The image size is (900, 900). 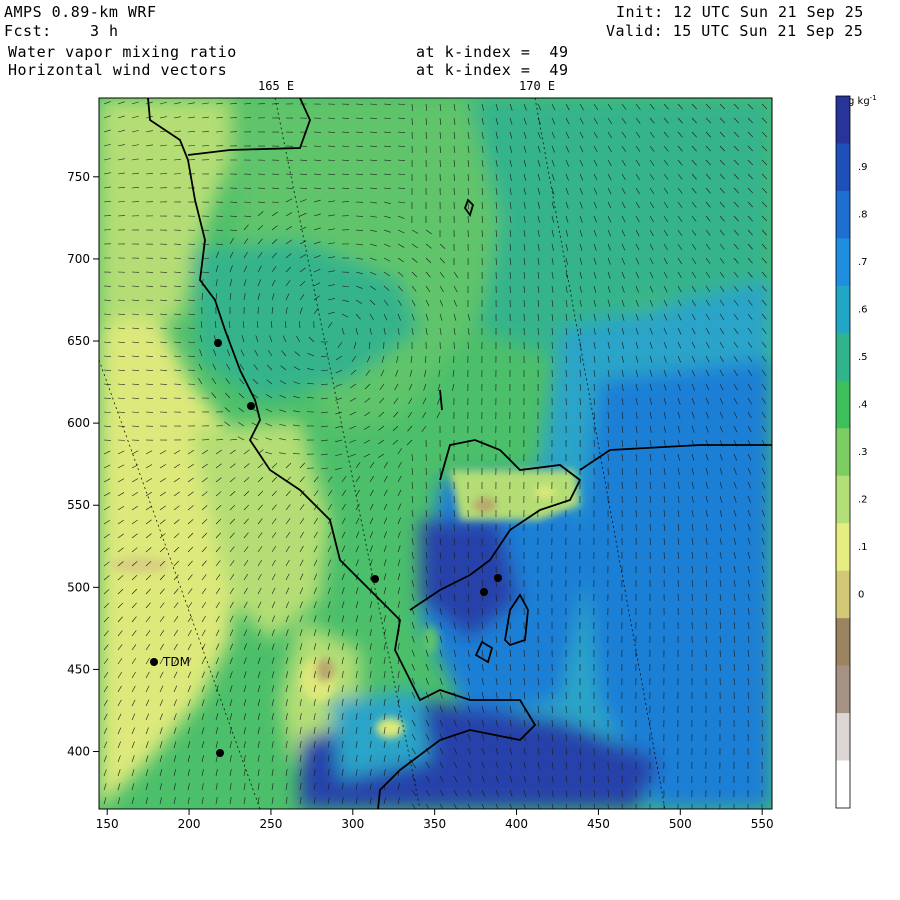 I want to click on y-tick-label: 400, so click(x=78, y=752).